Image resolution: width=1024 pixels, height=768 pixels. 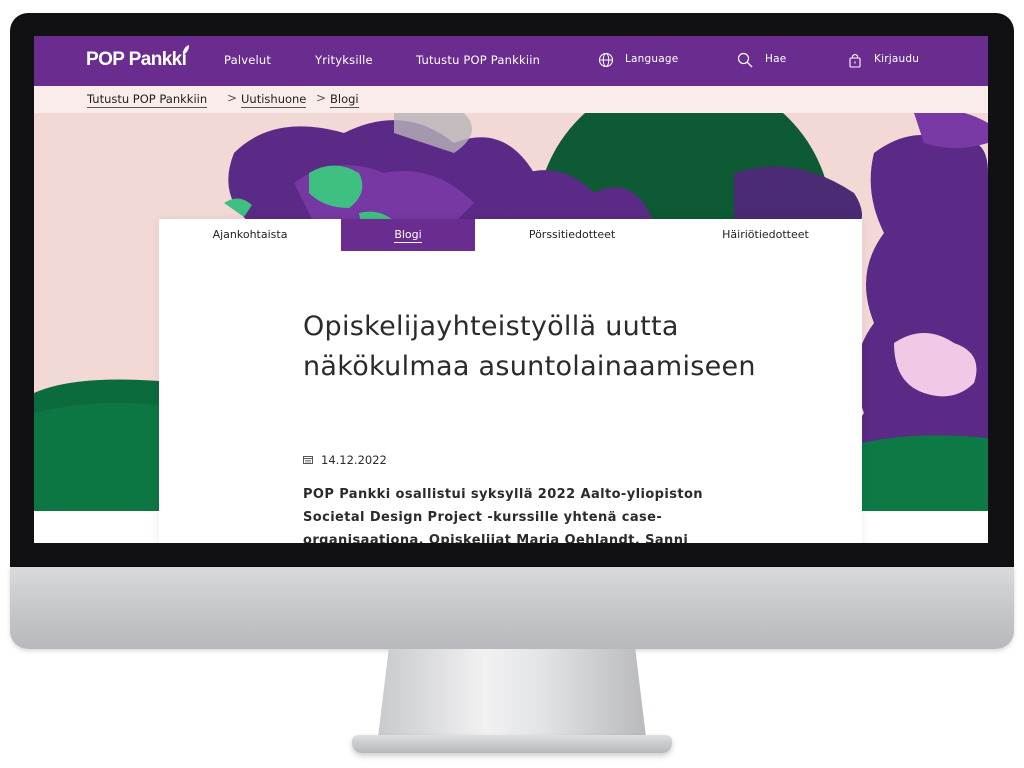 I want to click on language-selector: Language, so click(x=651, y=59).